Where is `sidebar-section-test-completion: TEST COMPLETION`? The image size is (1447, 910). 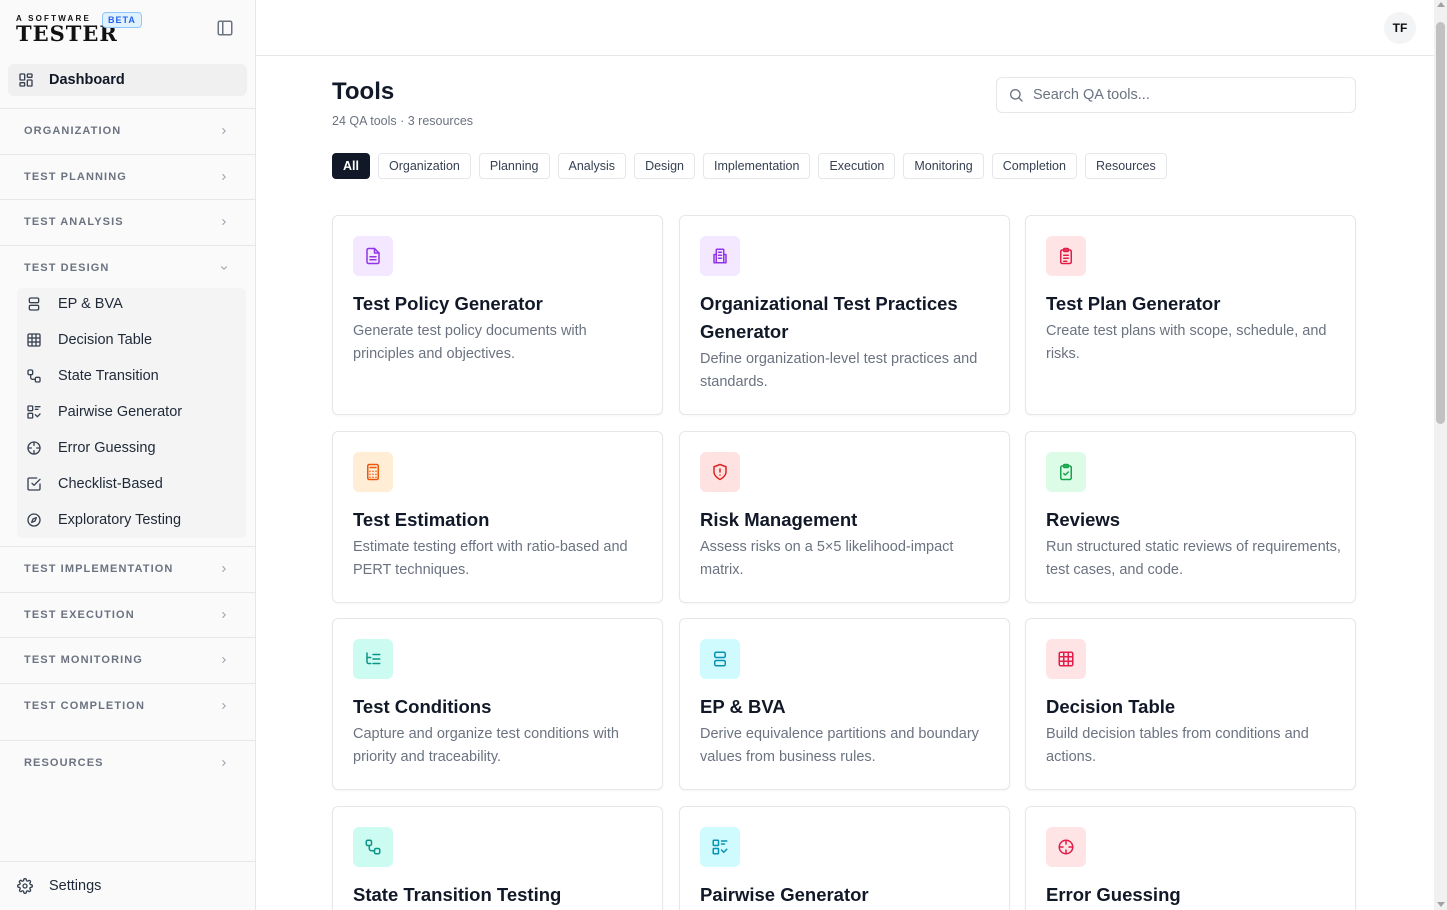 sidebar-section-test-completion: TEST COMPLETION is located at coordinates (127, 705).